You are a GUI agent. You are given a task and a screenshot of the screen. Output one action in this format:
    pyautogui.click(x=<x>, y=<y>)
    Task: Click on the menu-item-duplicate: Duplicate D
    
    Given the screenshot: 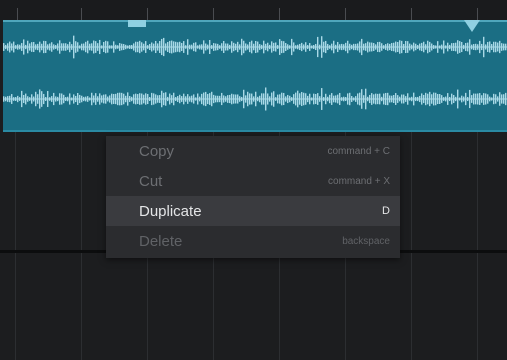 What is the action you would take?
    pyautogui.click(x=253, y=211)
    